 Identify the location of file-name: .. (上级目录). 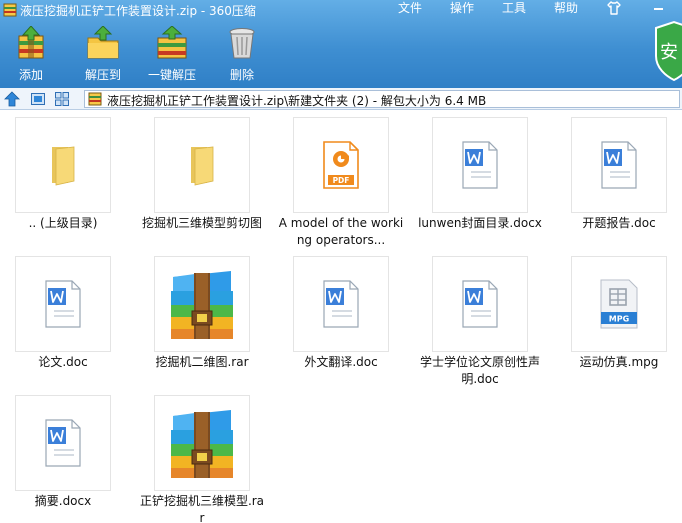
(63, 223).